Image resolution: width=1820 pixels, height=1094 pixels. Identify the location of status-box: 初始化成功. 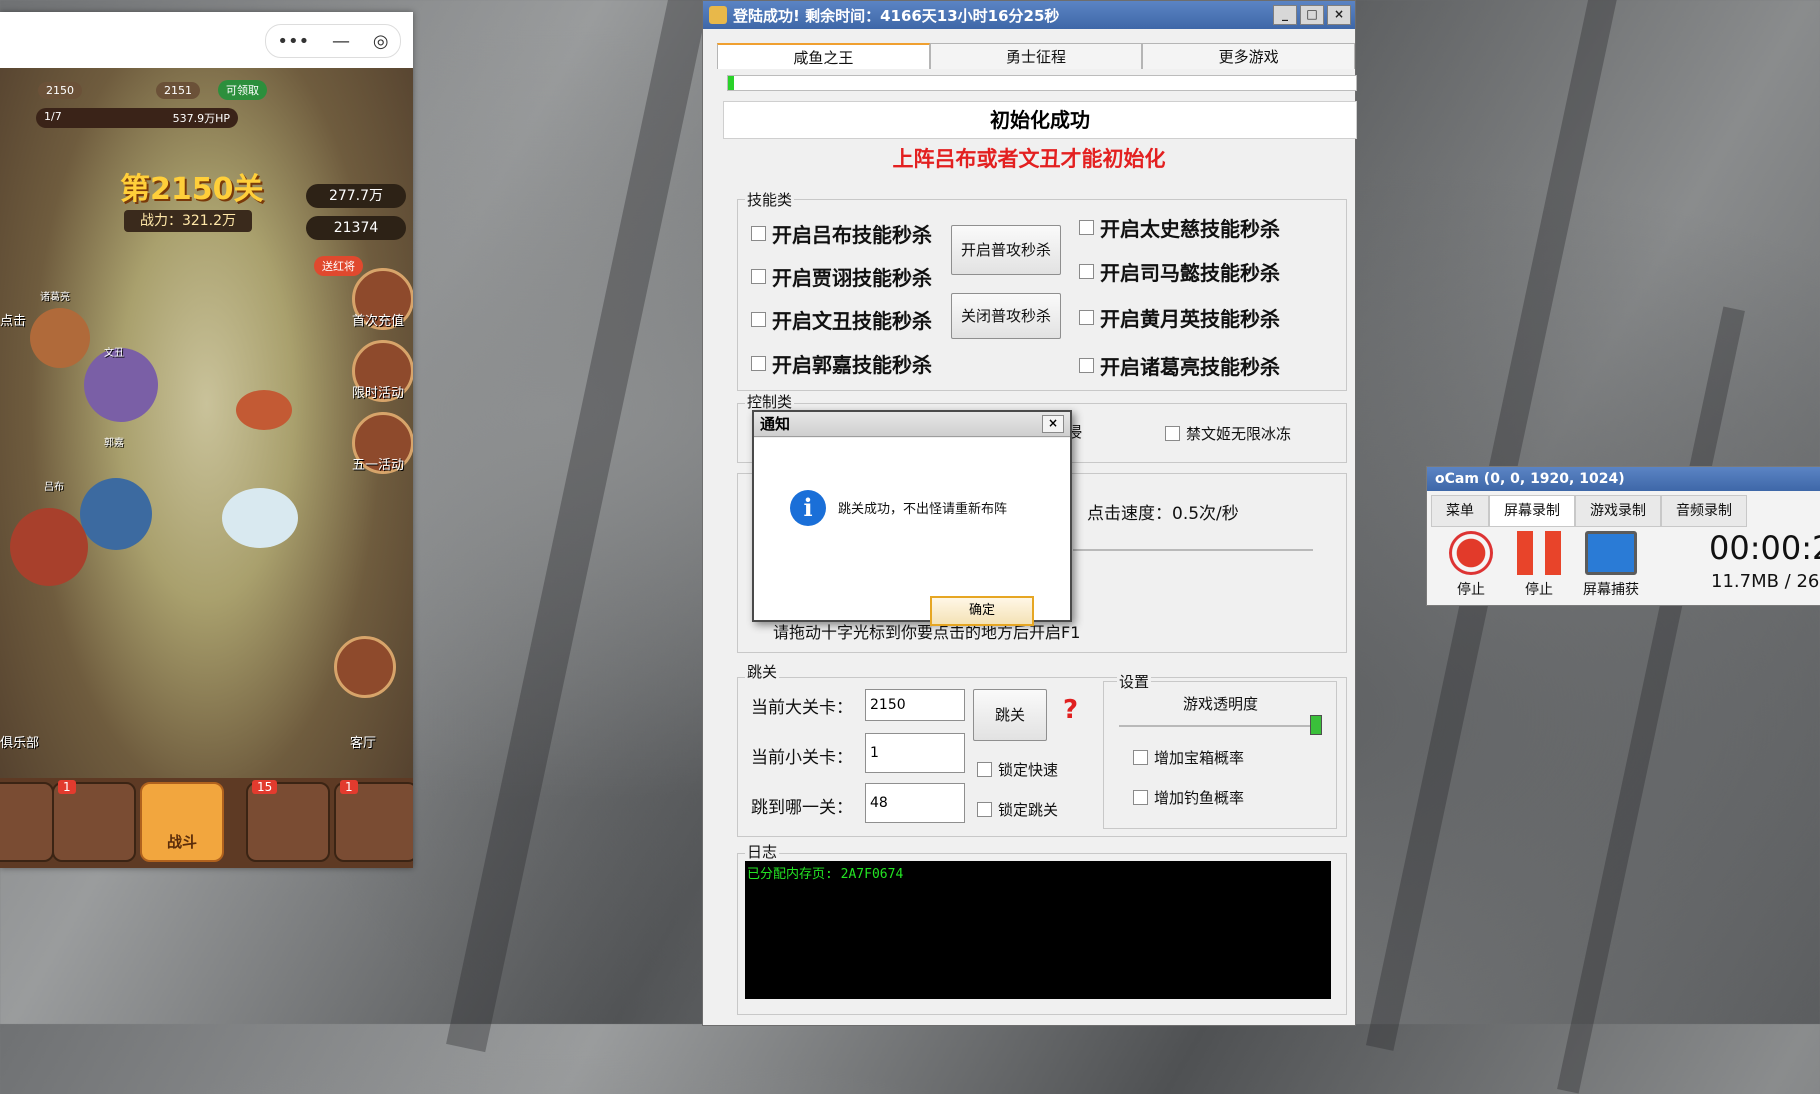
(1040, 120).